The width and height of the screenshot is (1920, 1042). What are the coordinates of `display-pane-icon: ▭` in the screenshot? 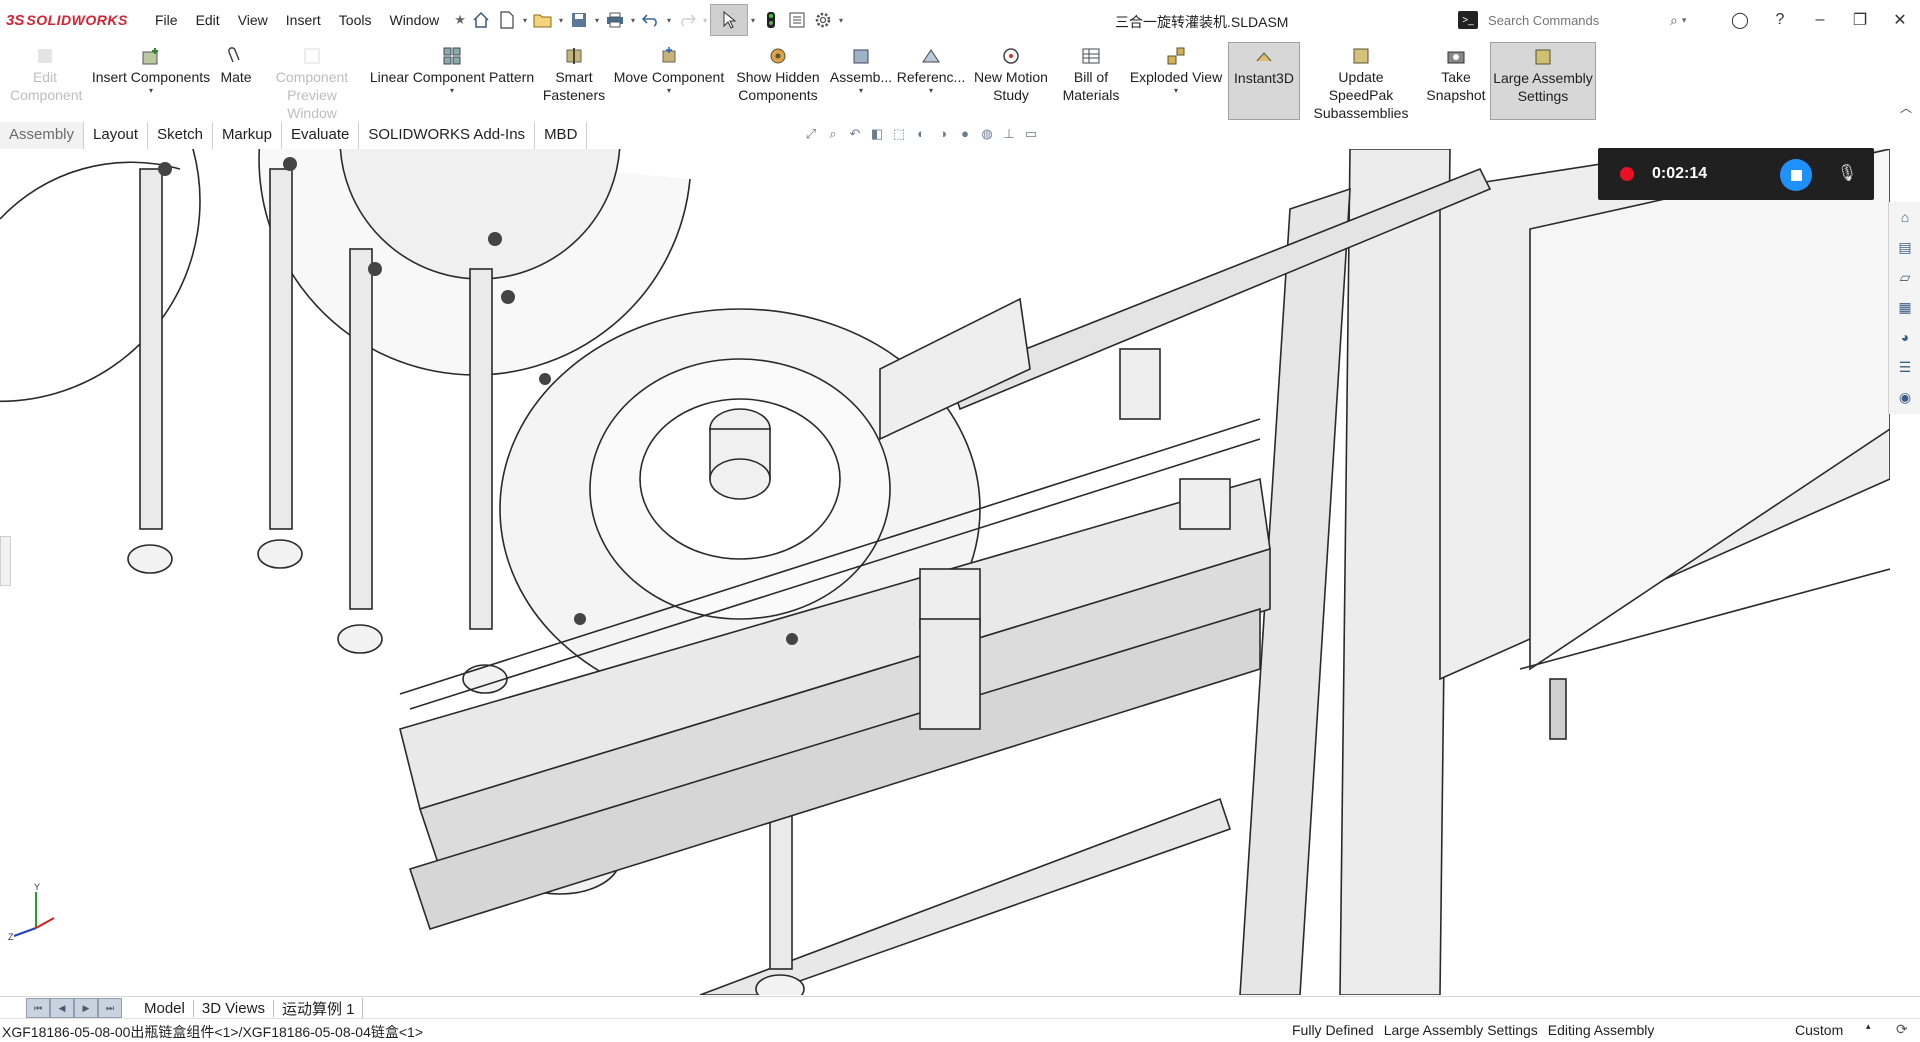 It's located at (1031, 137).